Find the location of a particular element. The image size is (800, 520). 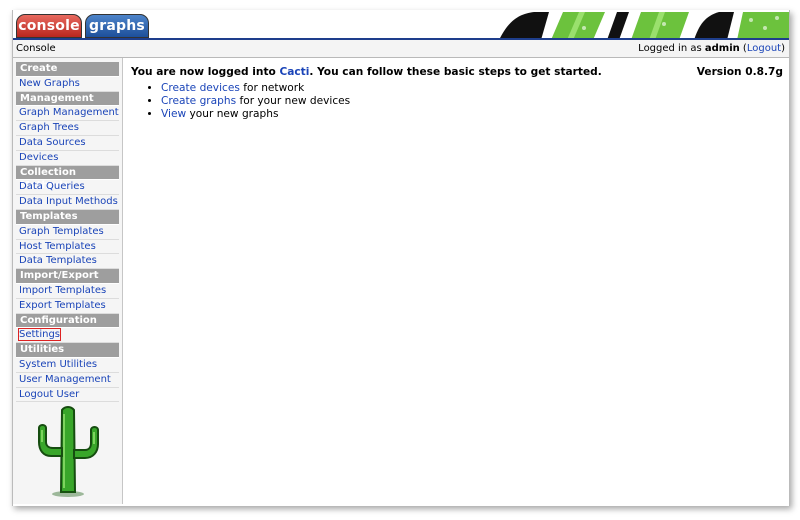

sidebar-item-data-templates: Data Templates is located at coordinates (67, 262).